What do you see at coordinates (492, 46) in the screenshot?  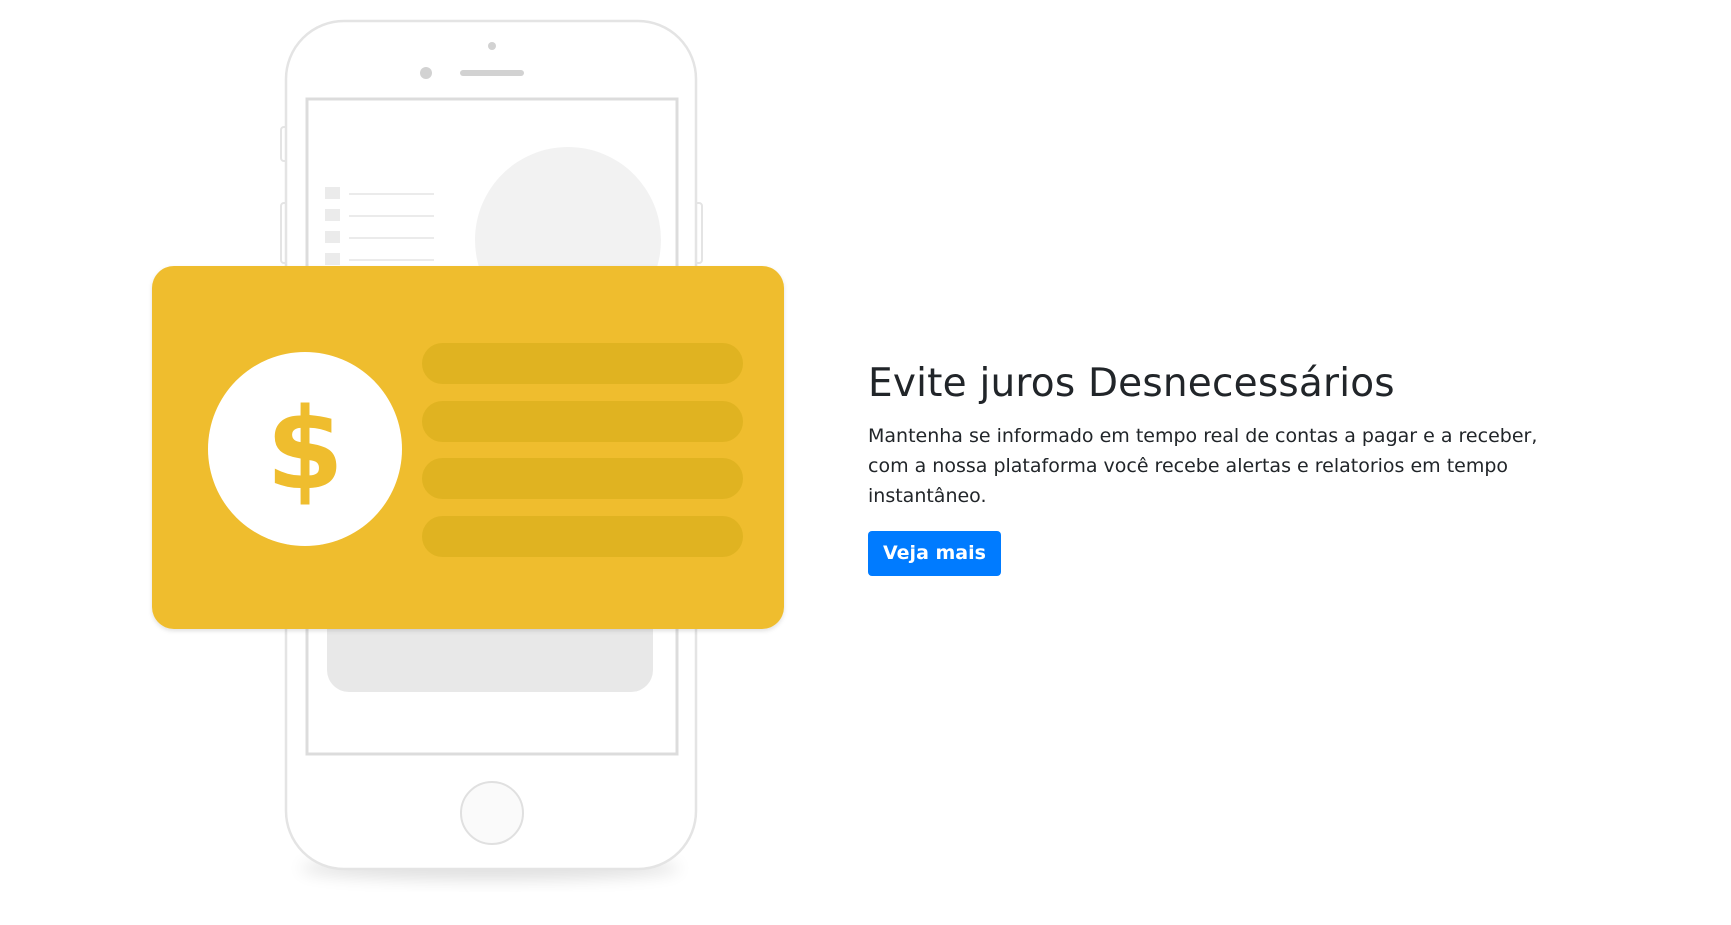 I see `phone-sensor` at bounding box center [492, 46].